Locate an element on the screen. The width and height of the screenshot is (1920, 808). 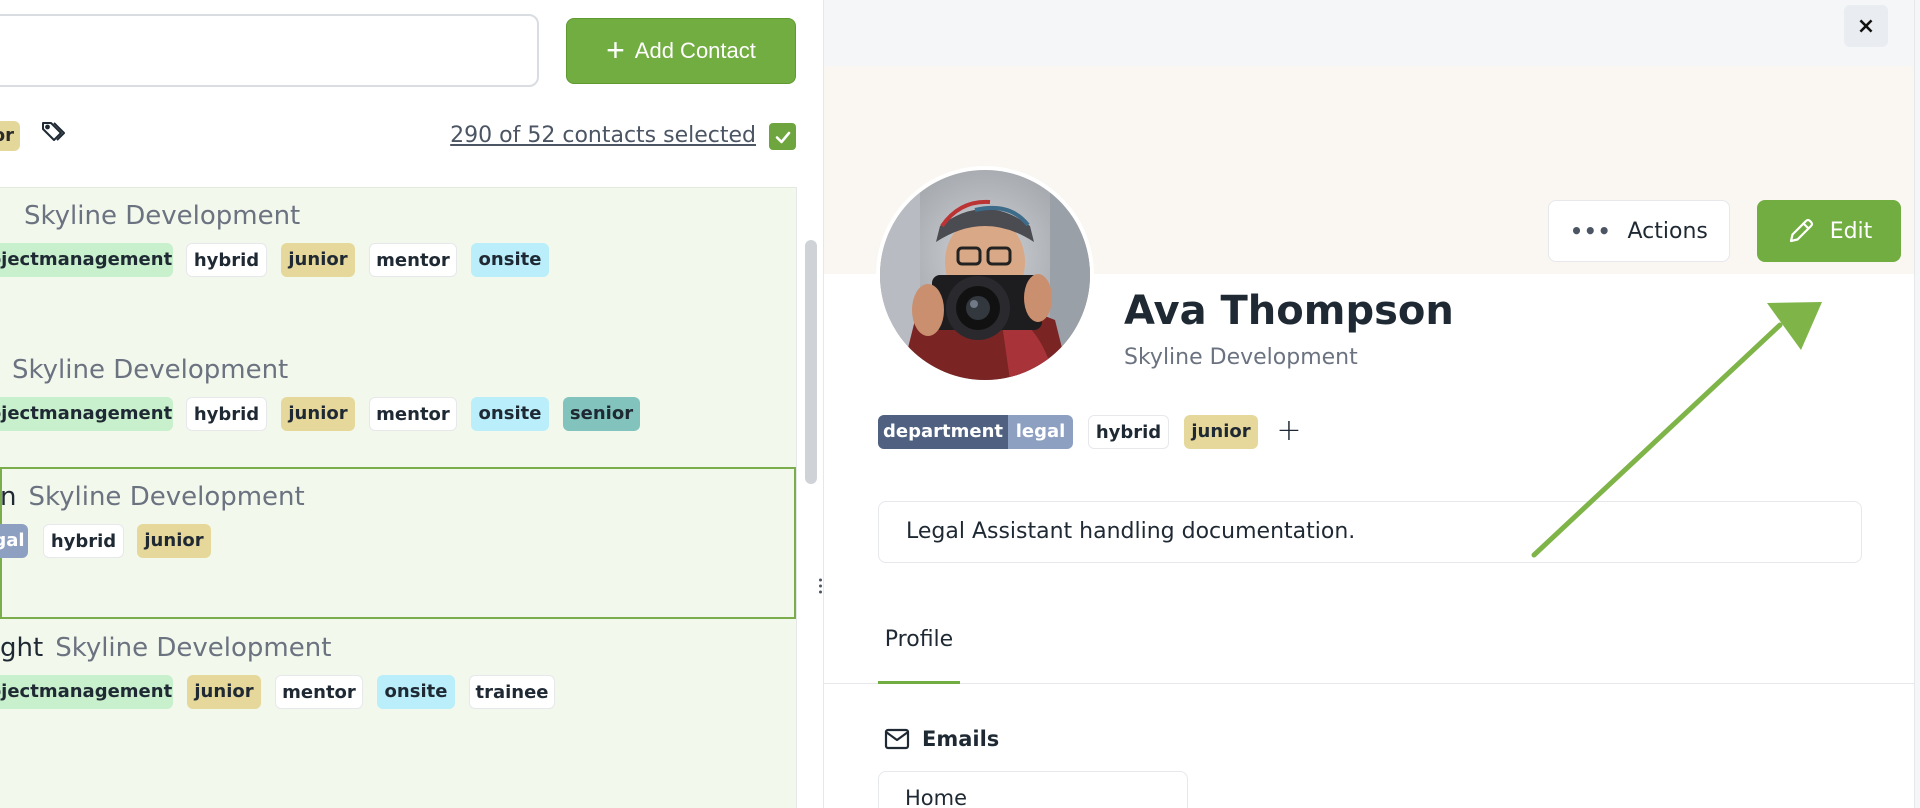
email-type-label: Home is located at coordinates (936, 797).